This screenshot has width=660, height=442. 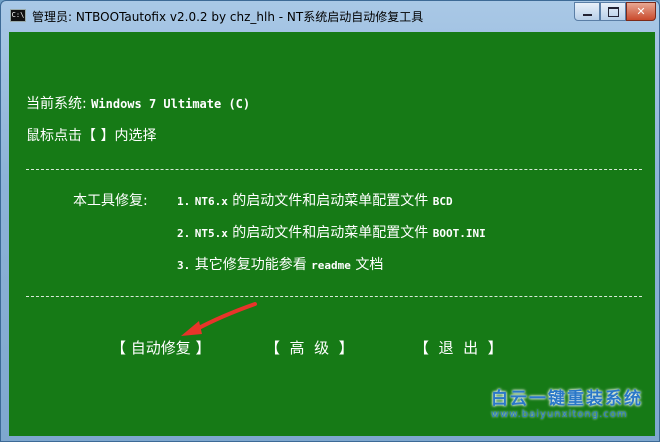 I want to click on maximize-icon, so click(x=613, y=11).